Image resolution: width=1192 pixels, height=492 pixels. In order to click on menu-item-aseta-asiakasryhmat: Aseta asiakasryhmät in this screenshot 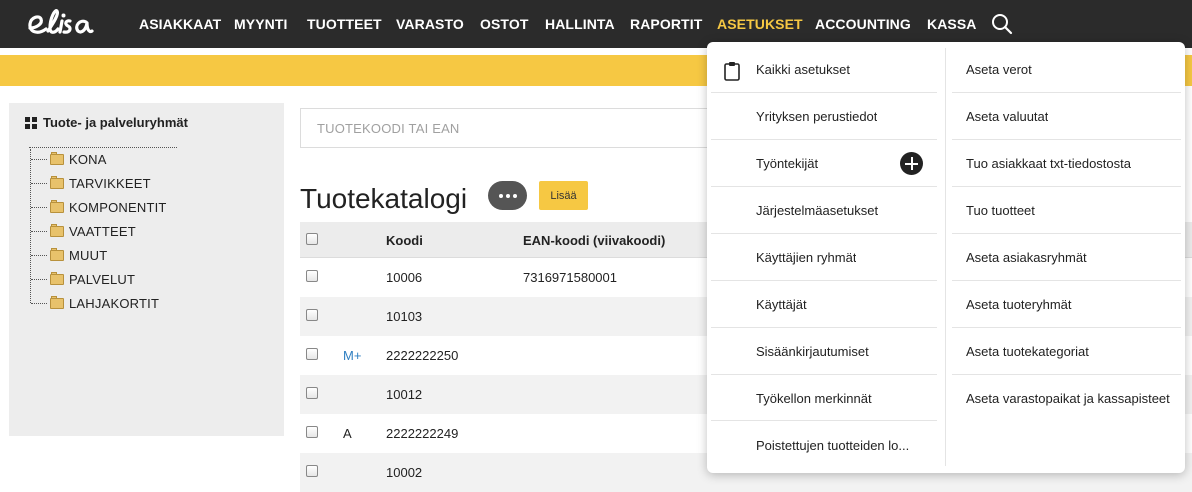, I will do `click(1068, 257)`.